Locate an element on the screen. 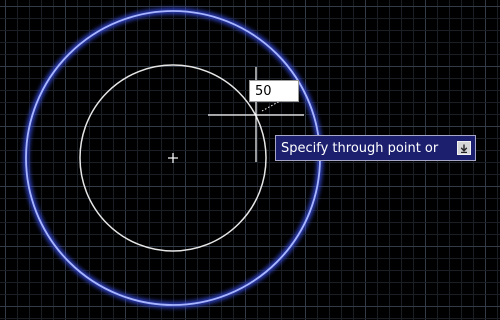 The width and height of the screenshot is (500, 320). tooltip-text: Specify through point or is located at coordinates (360, 148).